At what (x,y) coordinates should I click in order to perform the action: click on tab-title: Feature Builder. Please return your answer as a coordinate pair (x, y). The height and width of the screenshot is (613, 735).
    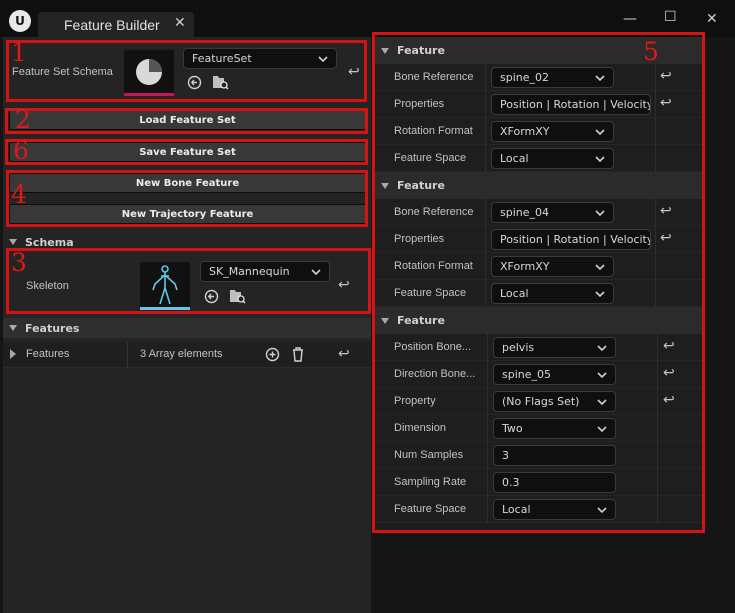
    Looking at the image, I should click on (112, 25).